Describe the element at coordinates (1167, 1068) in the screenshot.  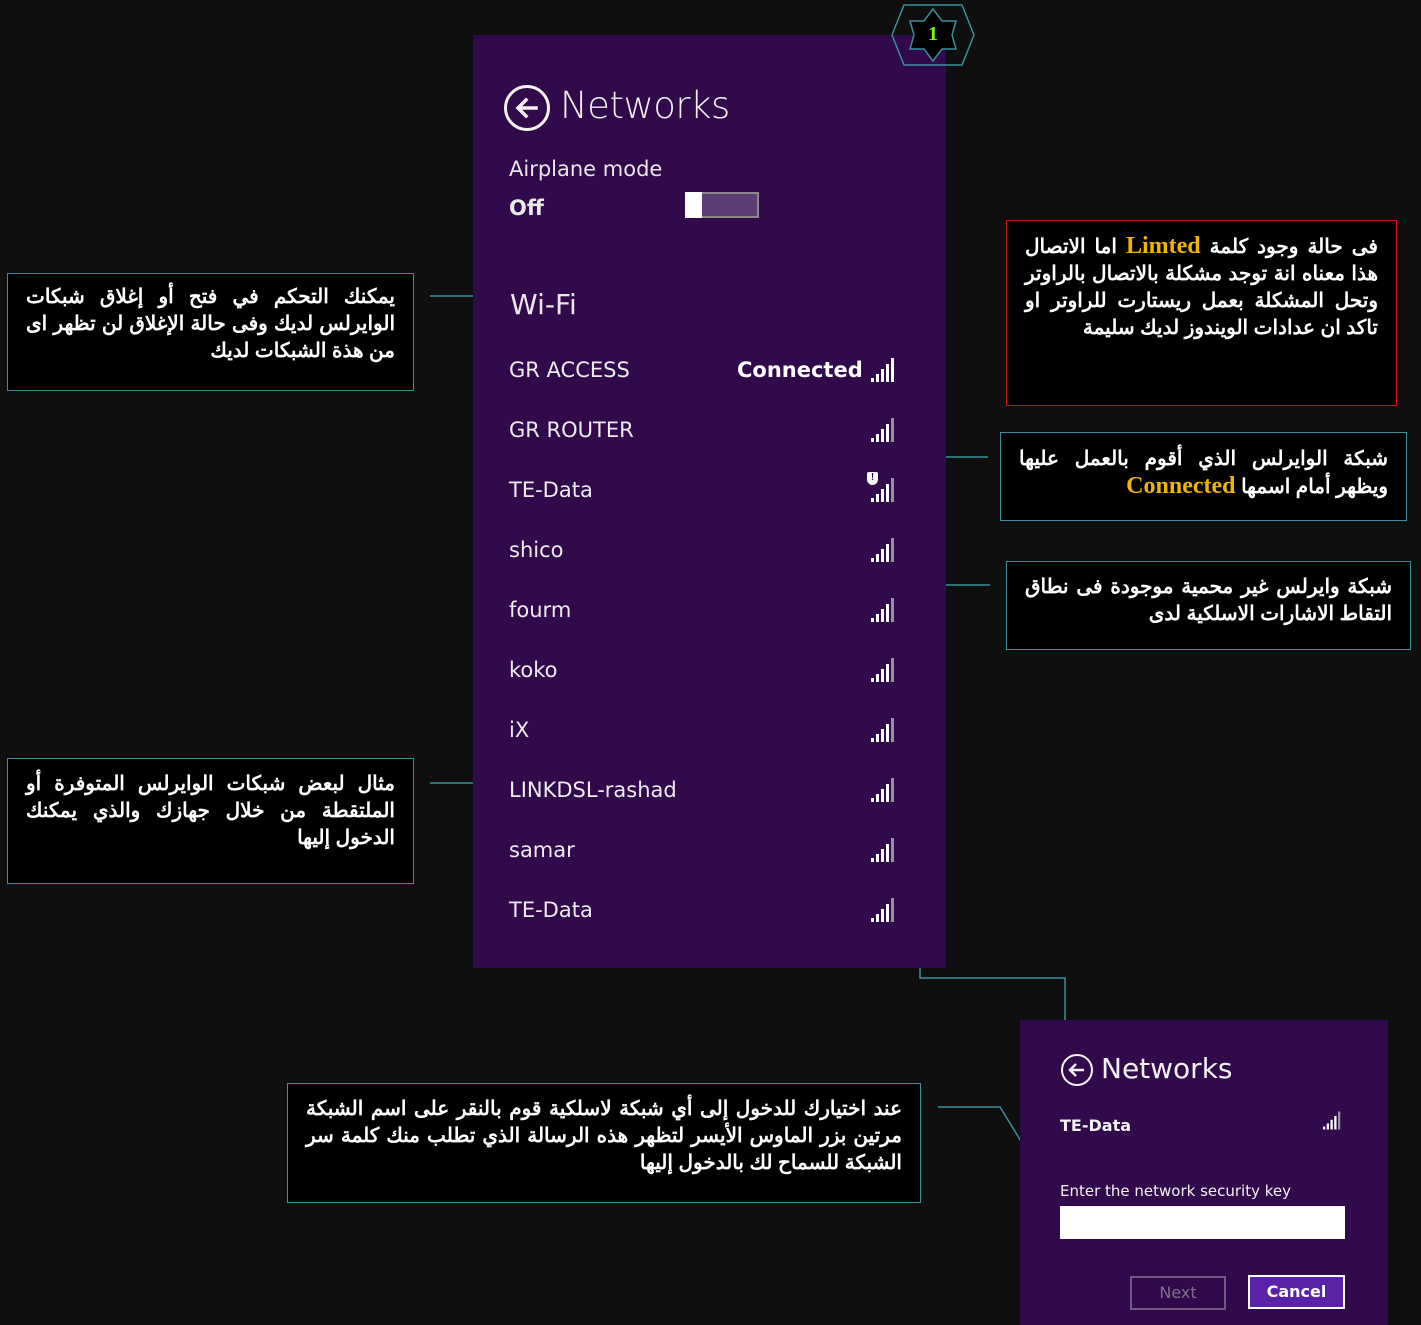
I see `dialog-title: Networks` at that location.